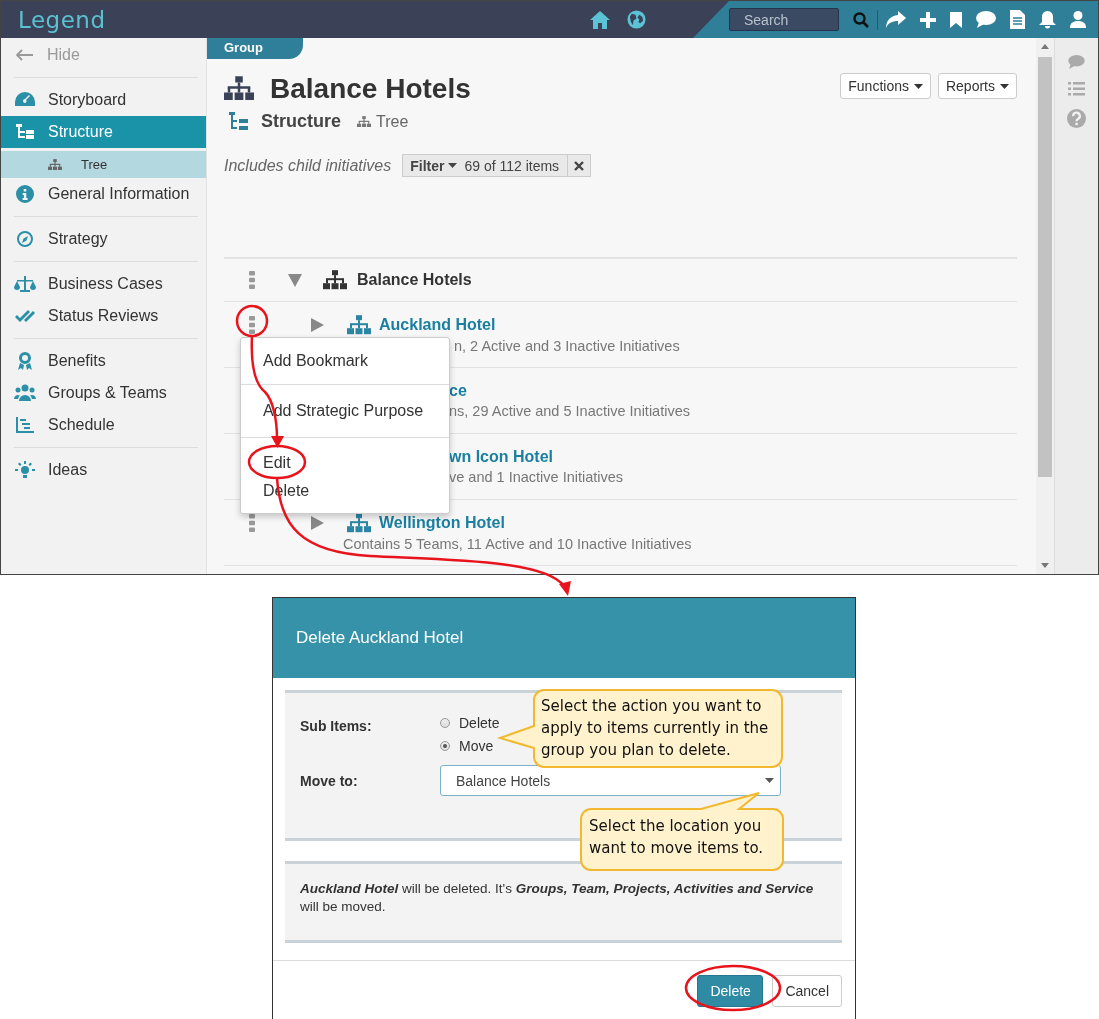 This screenshot has height=1019, width=1099. I want to click on view-mode: Tree, so click(392, 121).